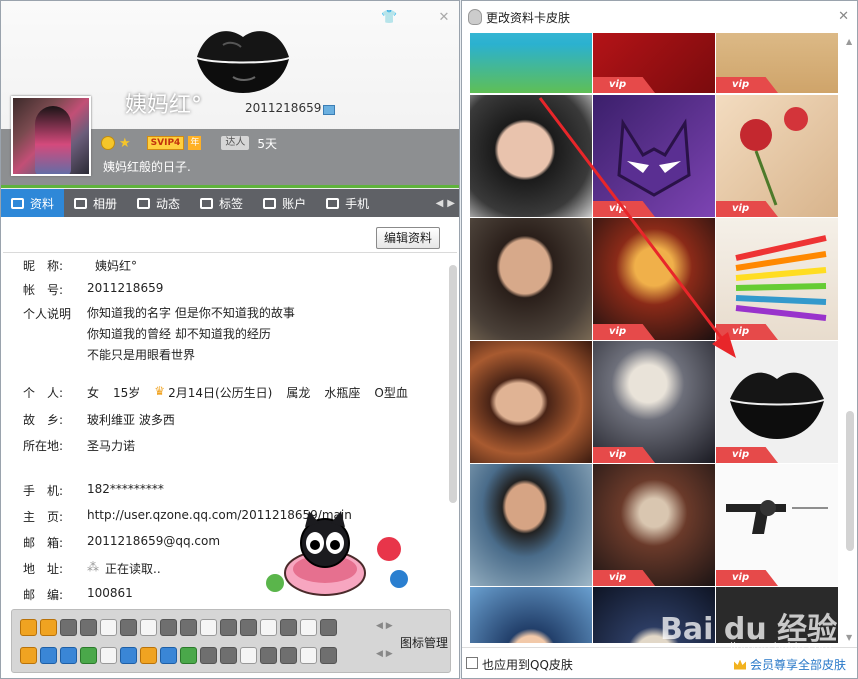 The image size is (858, 679). Describe the element at coordinates (235, 143) in the screenshot. I see `daren-badge: 达人` at that location.